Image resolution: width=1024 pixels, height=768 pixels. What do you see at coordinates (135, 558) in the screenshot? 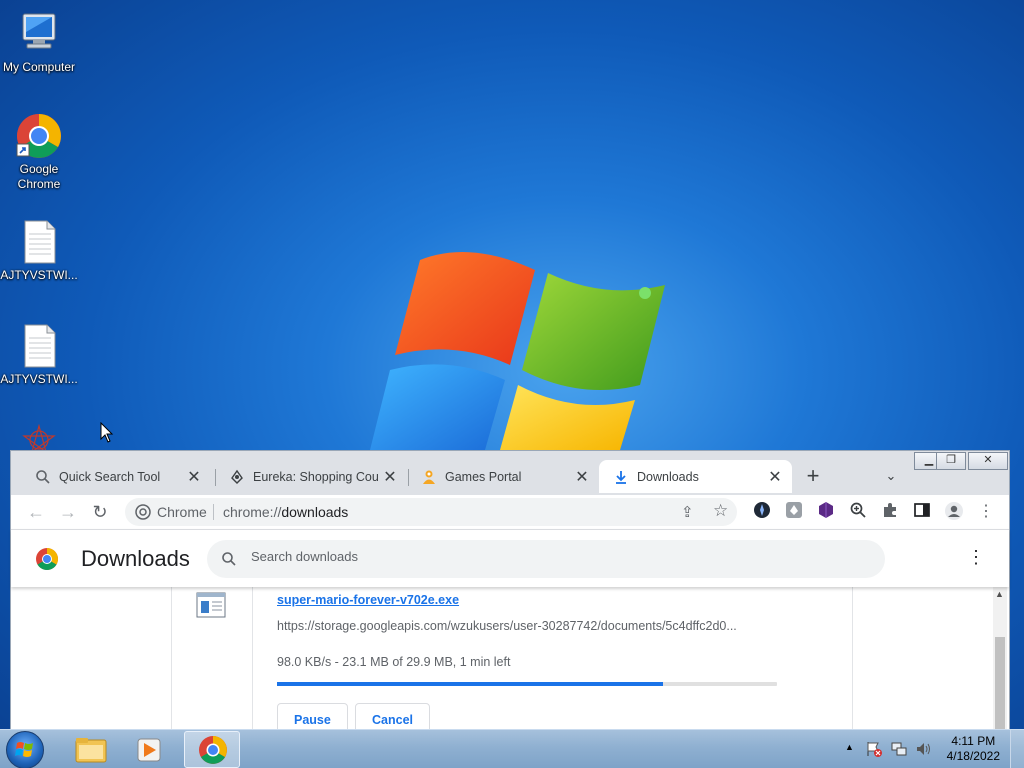
I see `page-title: Downloads` at bounding box center [135, 558].